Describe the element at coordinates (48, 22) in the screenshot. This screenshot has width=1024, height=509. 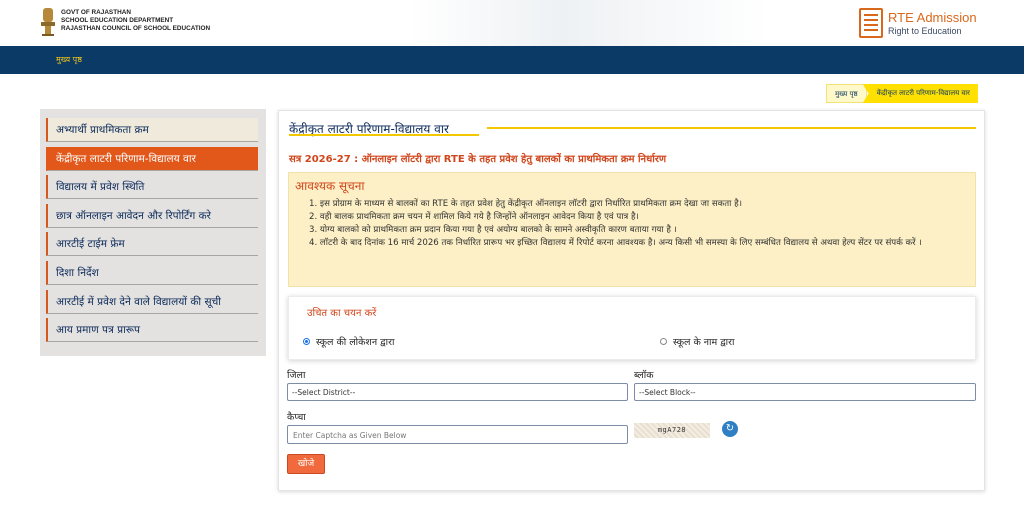
I see `state-emblem-icon` at that location.